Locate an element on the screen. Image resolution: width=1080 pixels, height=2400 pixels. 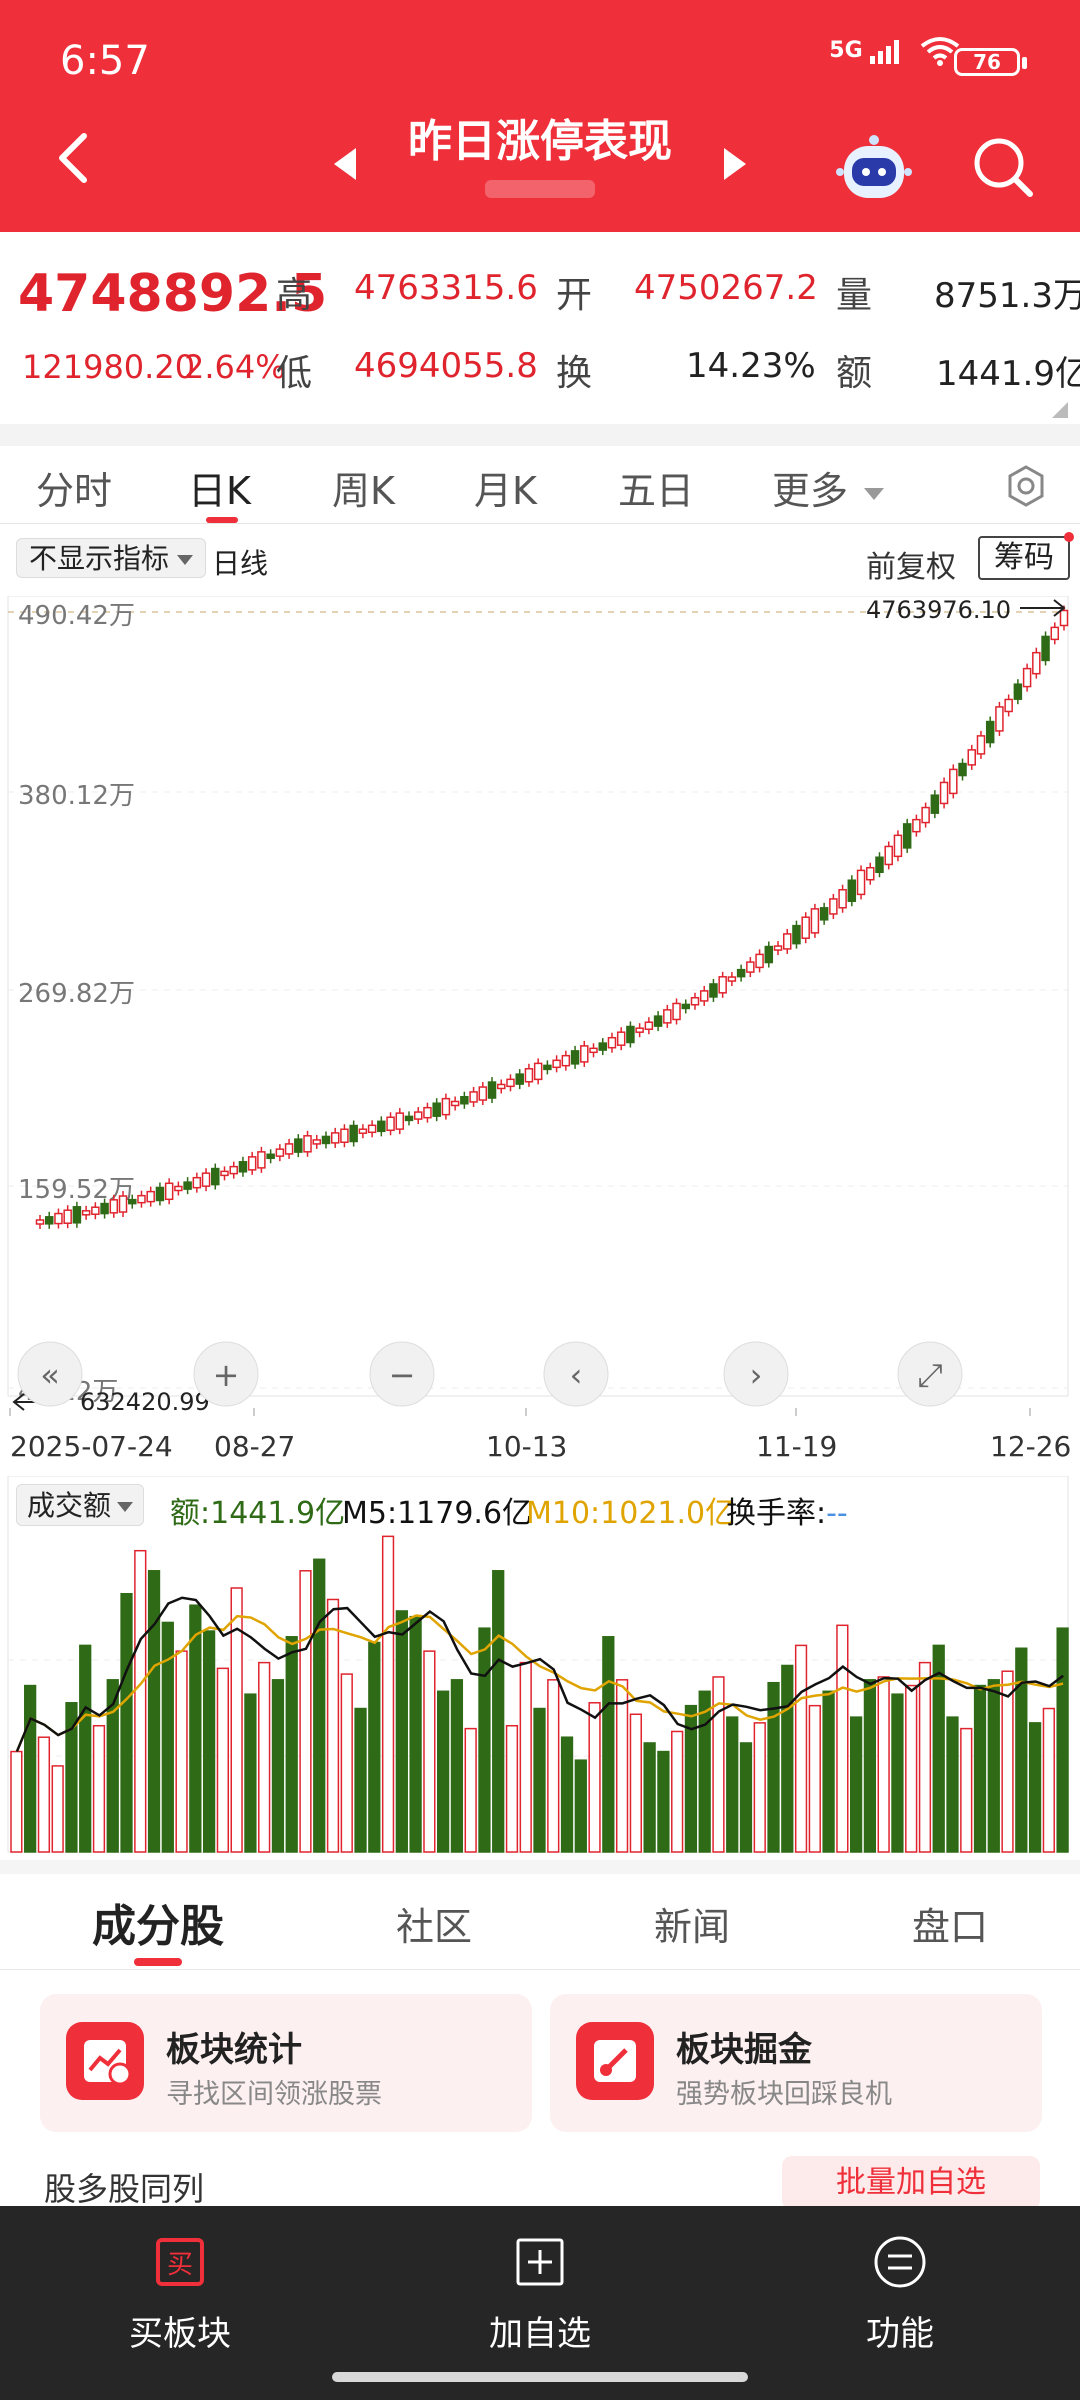
sector-stats-card: 板块统计 寻找区间领涨股票 is located at coordinates (286, 2063).